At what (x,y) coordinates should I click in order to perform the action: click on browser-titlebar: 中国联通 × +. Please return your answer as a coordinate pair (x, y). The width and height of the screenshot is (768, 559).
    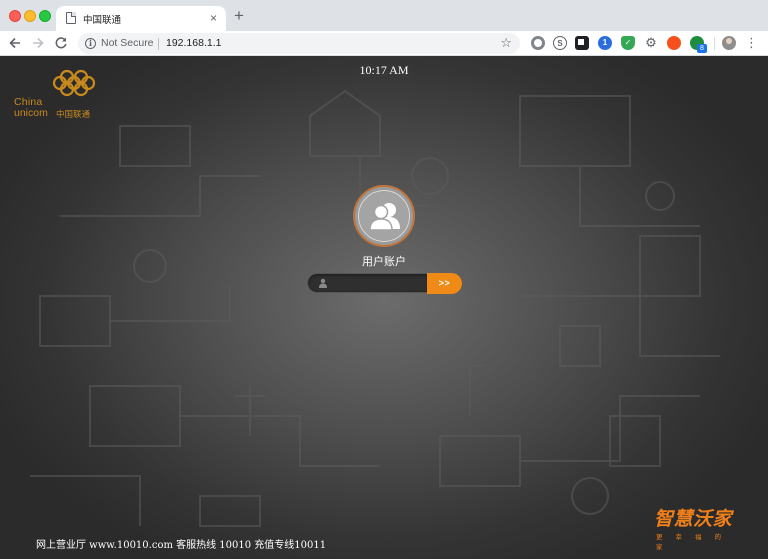
    Looking at the image, I should click on (384, 15).